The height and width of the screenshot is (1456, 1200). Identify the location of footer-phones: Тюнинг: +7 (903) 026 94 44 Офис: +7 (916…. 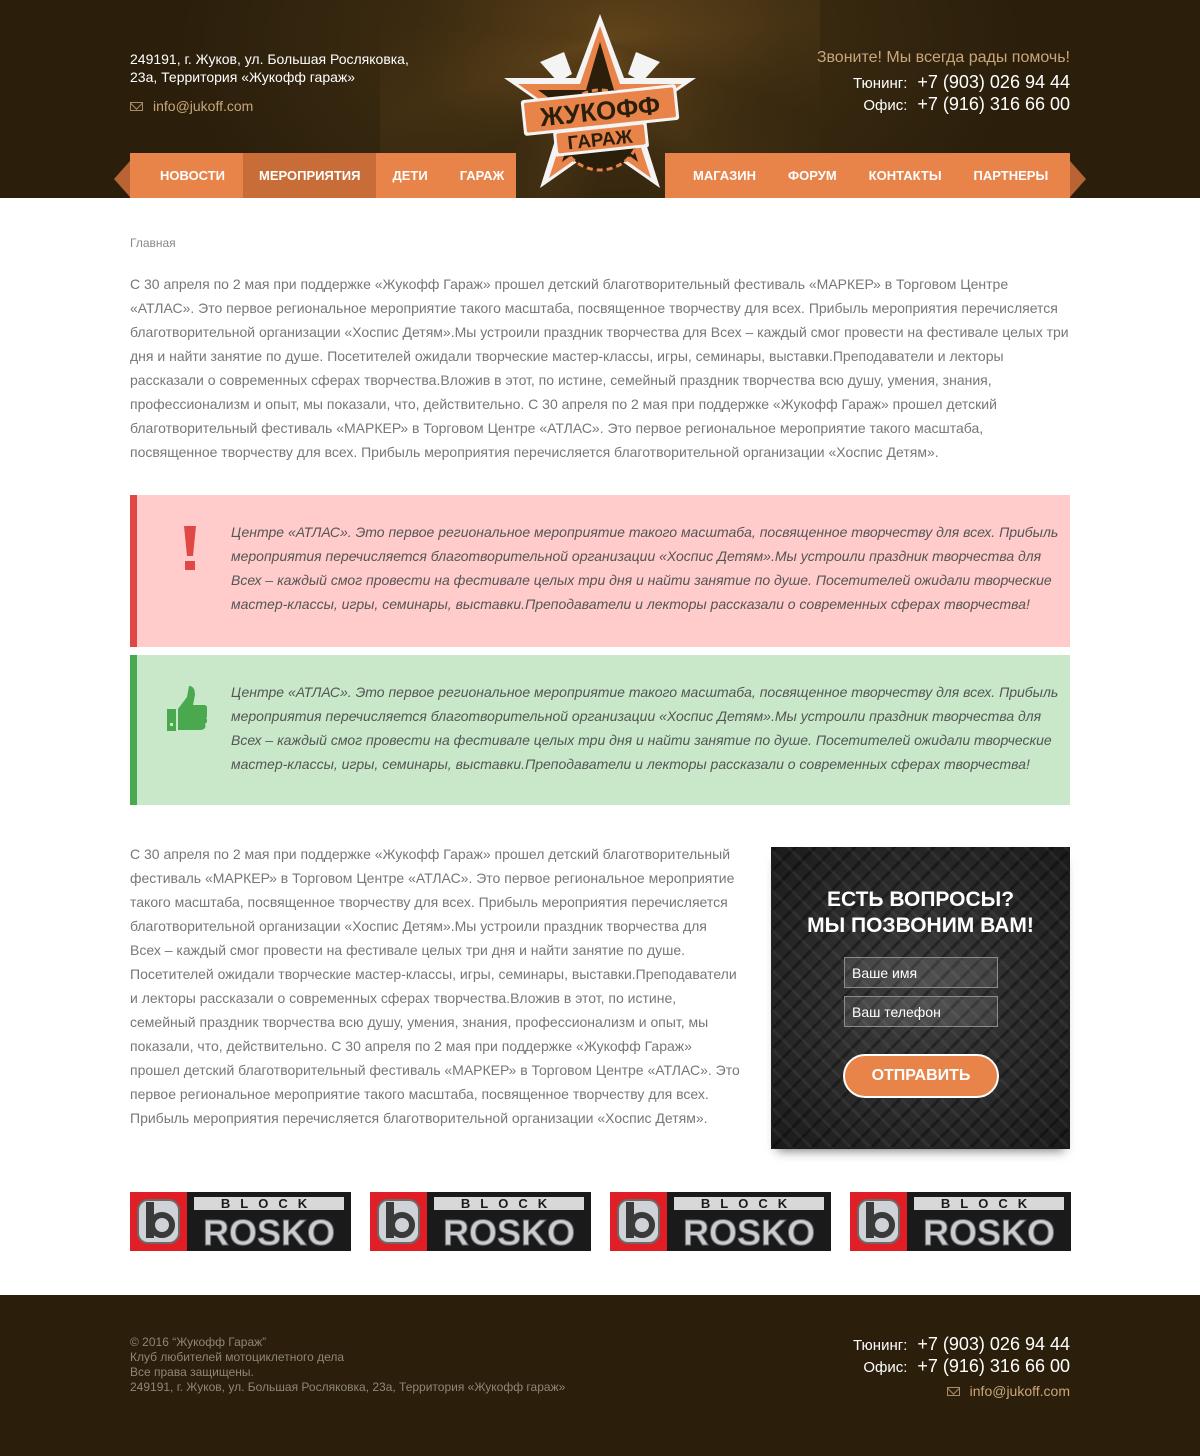
(961, 1356).